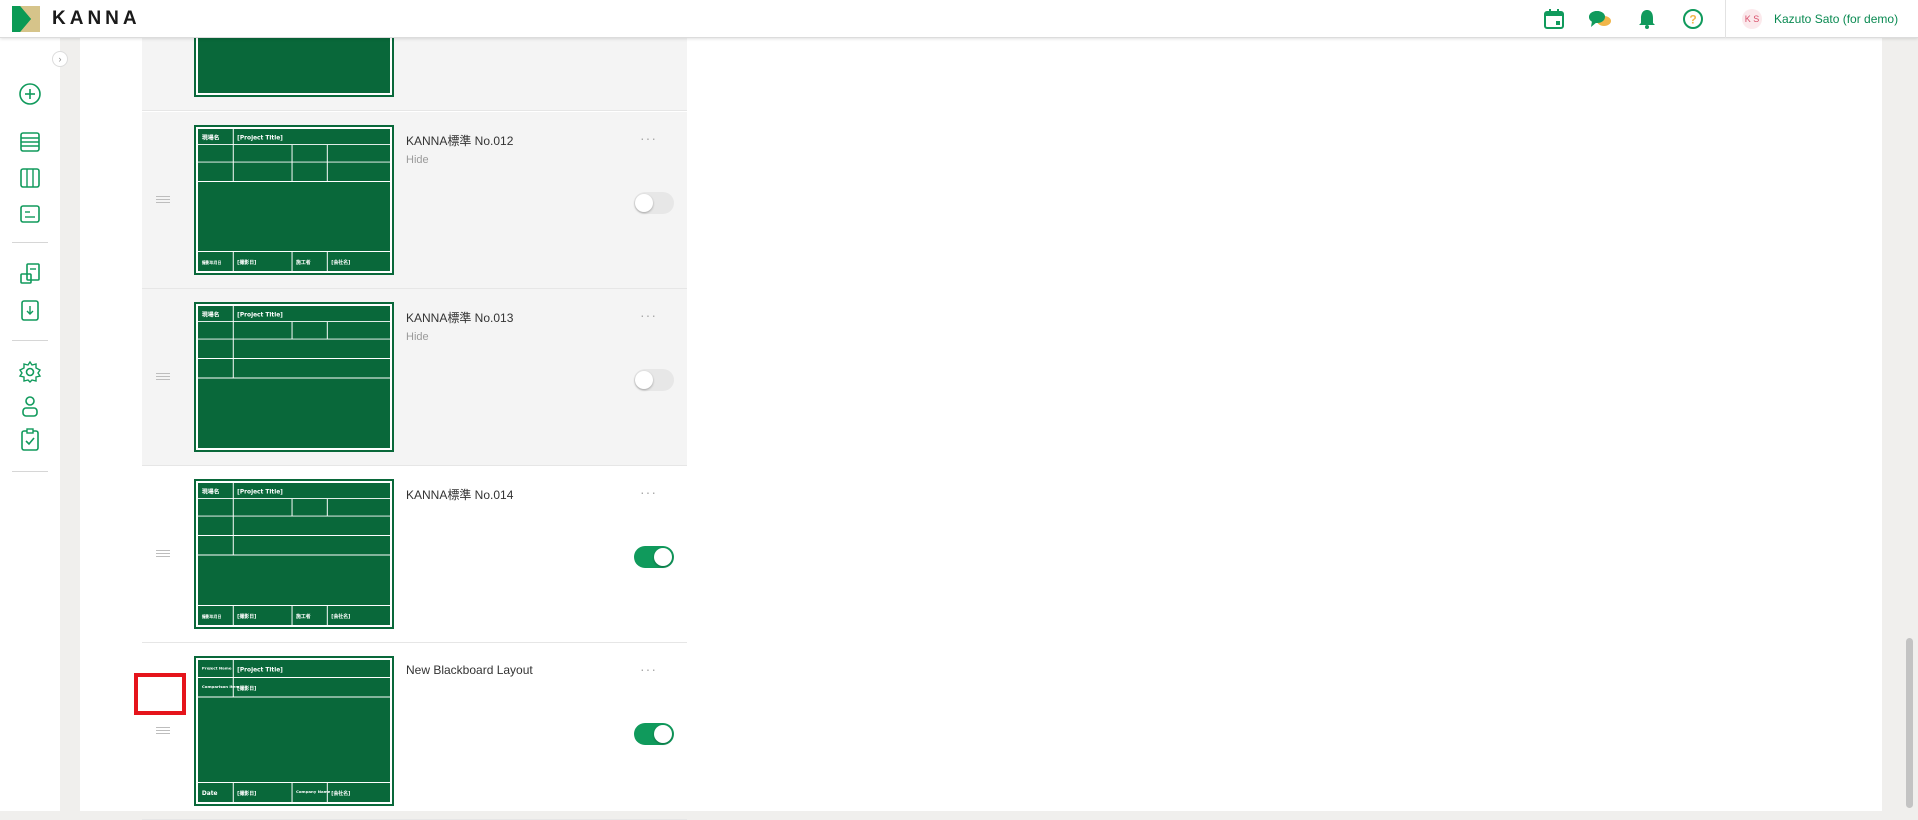 This screenshot has height=820, width=1918. What do you see at coordinates (220, 686) in the screenshot?
I see `board-comparison-item: Comparison Item` at bounding box center [220, 686].